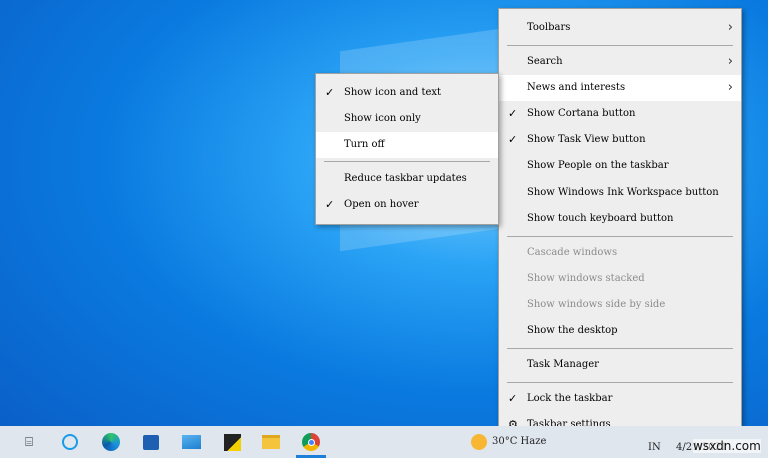 The width and height of the screenshot is (768, 458). I want to click on submenu-item-open-on-hover: ✓ Open on hover, so click(407, 205).